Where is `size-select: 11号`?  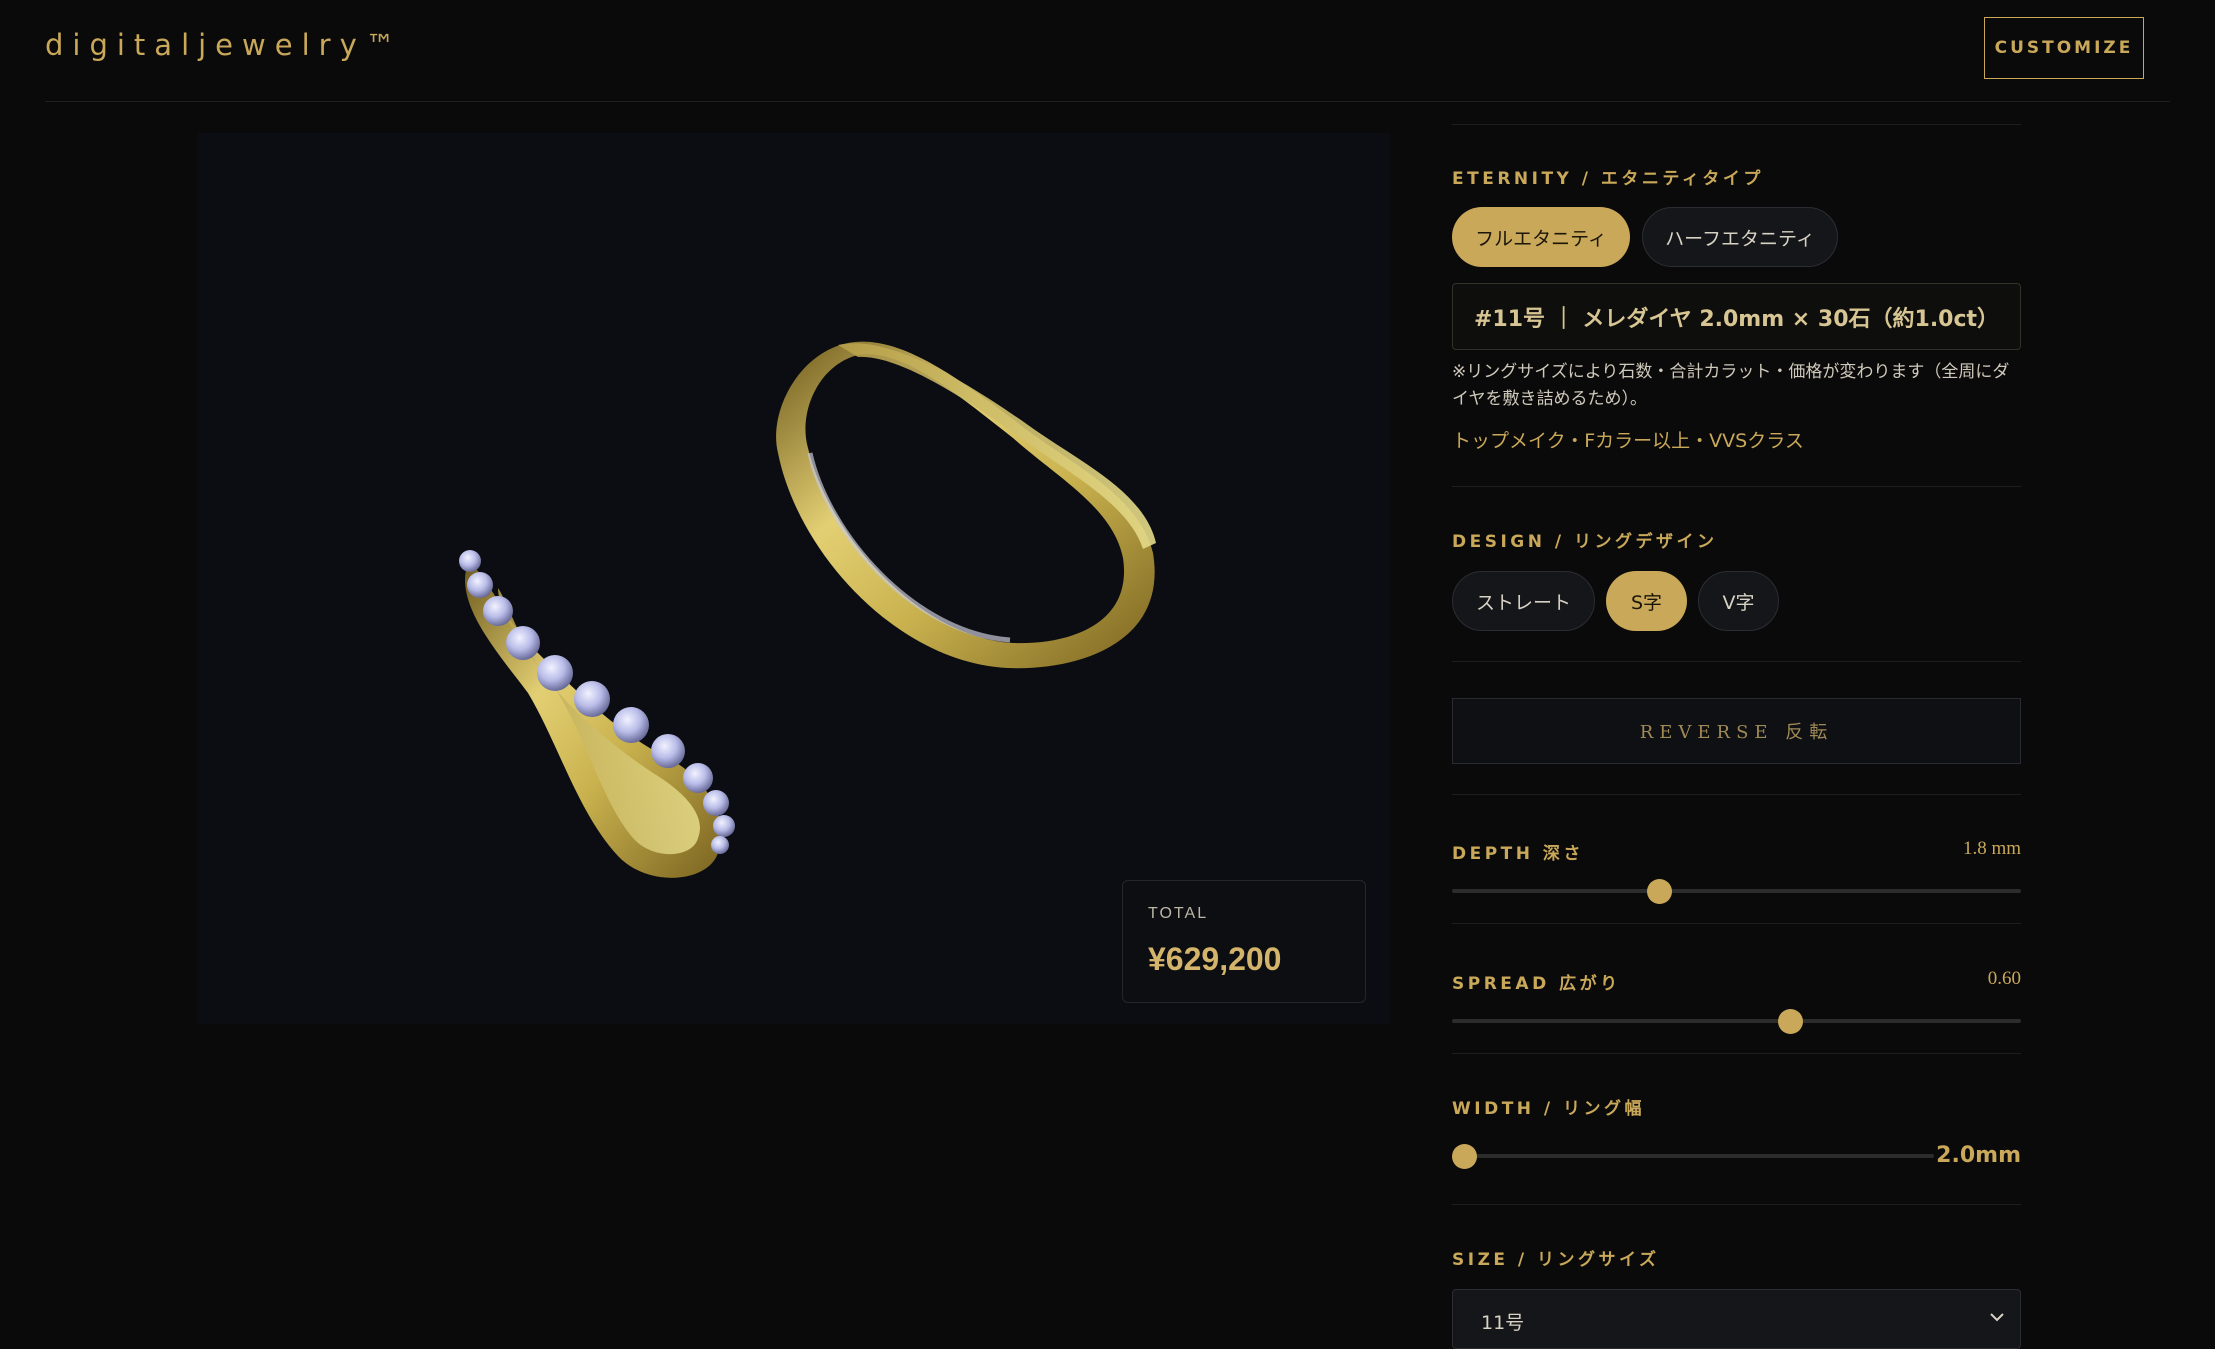
size-select: 11号 is located at coordinates (1736, 1319).